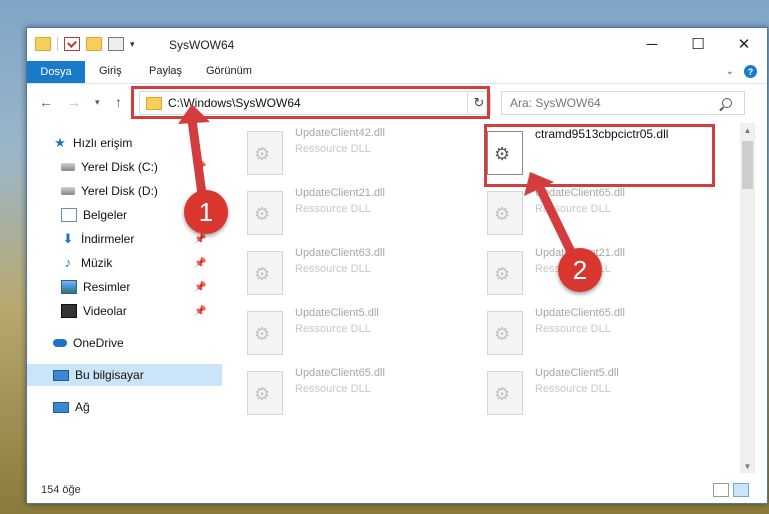 Image resolution: width=769 pixels, height=514 pixels. I want to click on file-name: UpdateClient21.dll, so click(340, 193).